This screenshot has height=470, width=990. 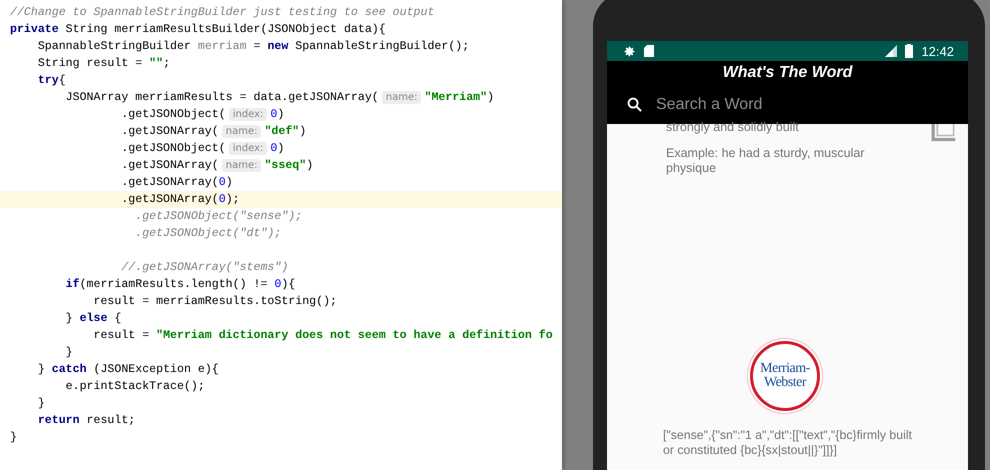 What do you see at coordinates (634, 104) in the screenshot?
I see `search-icon` at bounding box center [634, 104].